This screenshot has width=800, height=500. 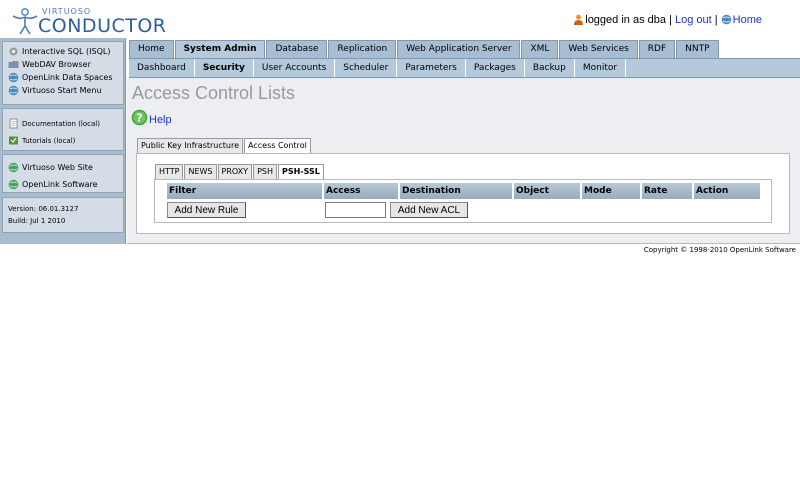 I want to click on column-destination: Destination, so click(x=457, y=191).